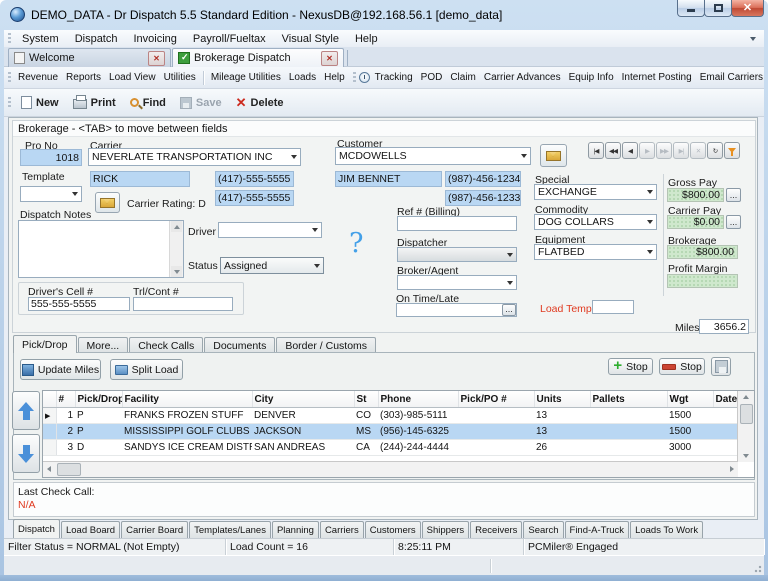 The width and height of the screenshot is (768, 581). Describe the element at coordinates (715, 150) in the screenshot. I see `nav-refresh-button: ↻` at that location.